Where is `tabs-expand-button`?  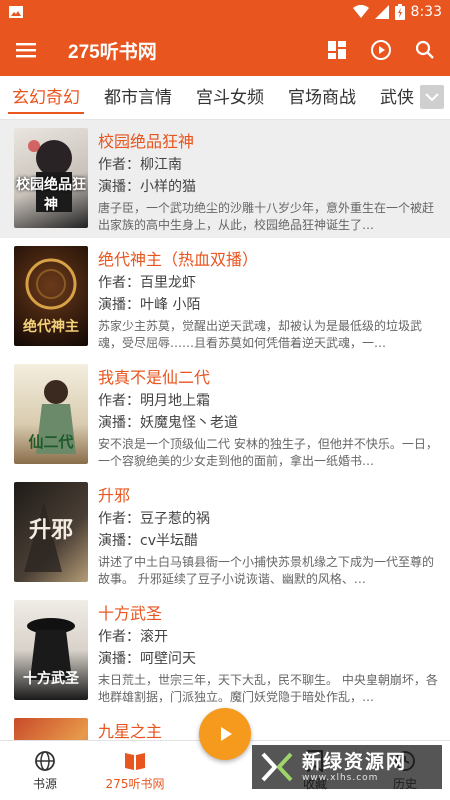 tabs-expand-button is located at coordinates (432, 97).